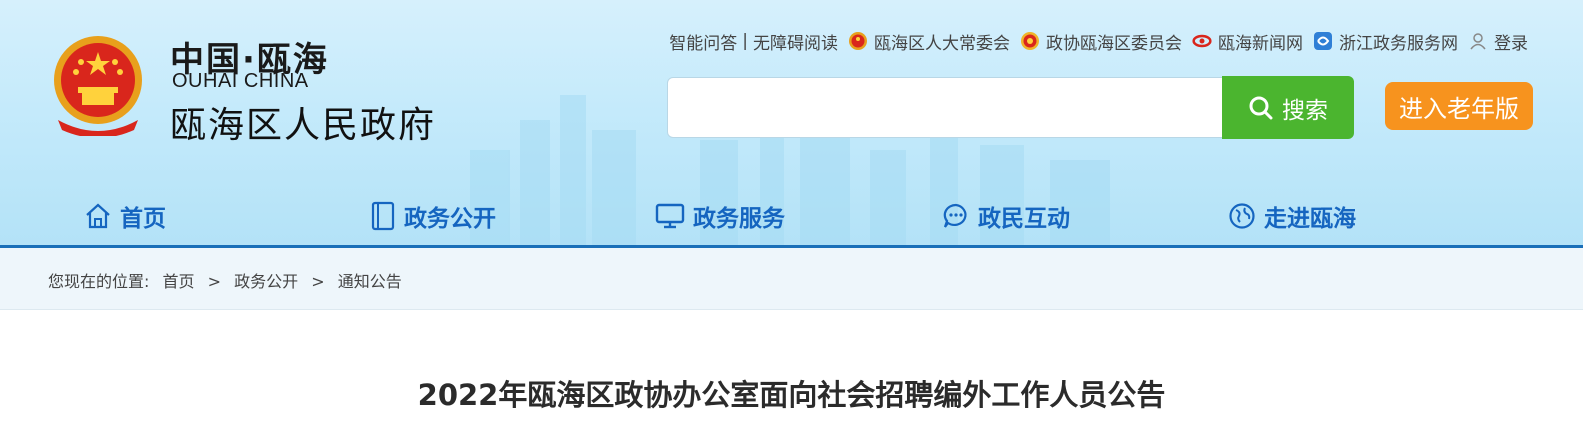 This screenshot has height=422, width=1583. I want to click on breadcrumb-bar: 您现在的位置: 首页 > 政务公开 > 通知公告, so click(791, 279).